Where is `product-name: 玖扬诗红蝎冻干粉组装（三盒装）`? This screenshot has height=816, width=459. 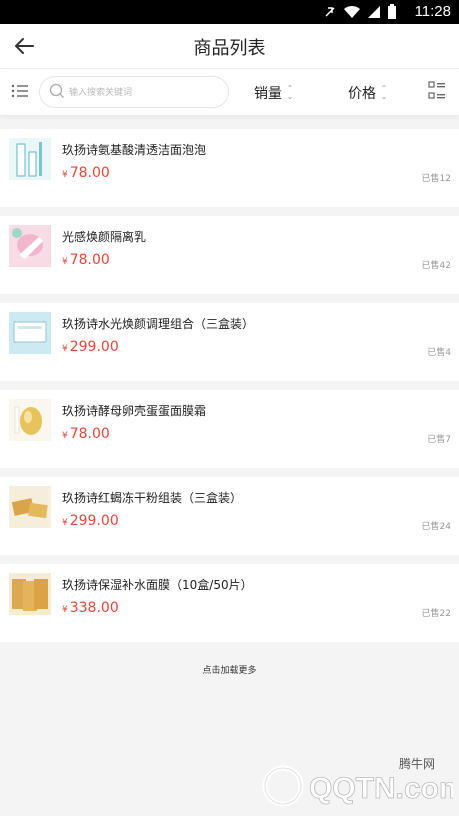 product-name: 玖扬诗红蝎冻干粉组装（三盒装） is located at coordinates (152, 498).